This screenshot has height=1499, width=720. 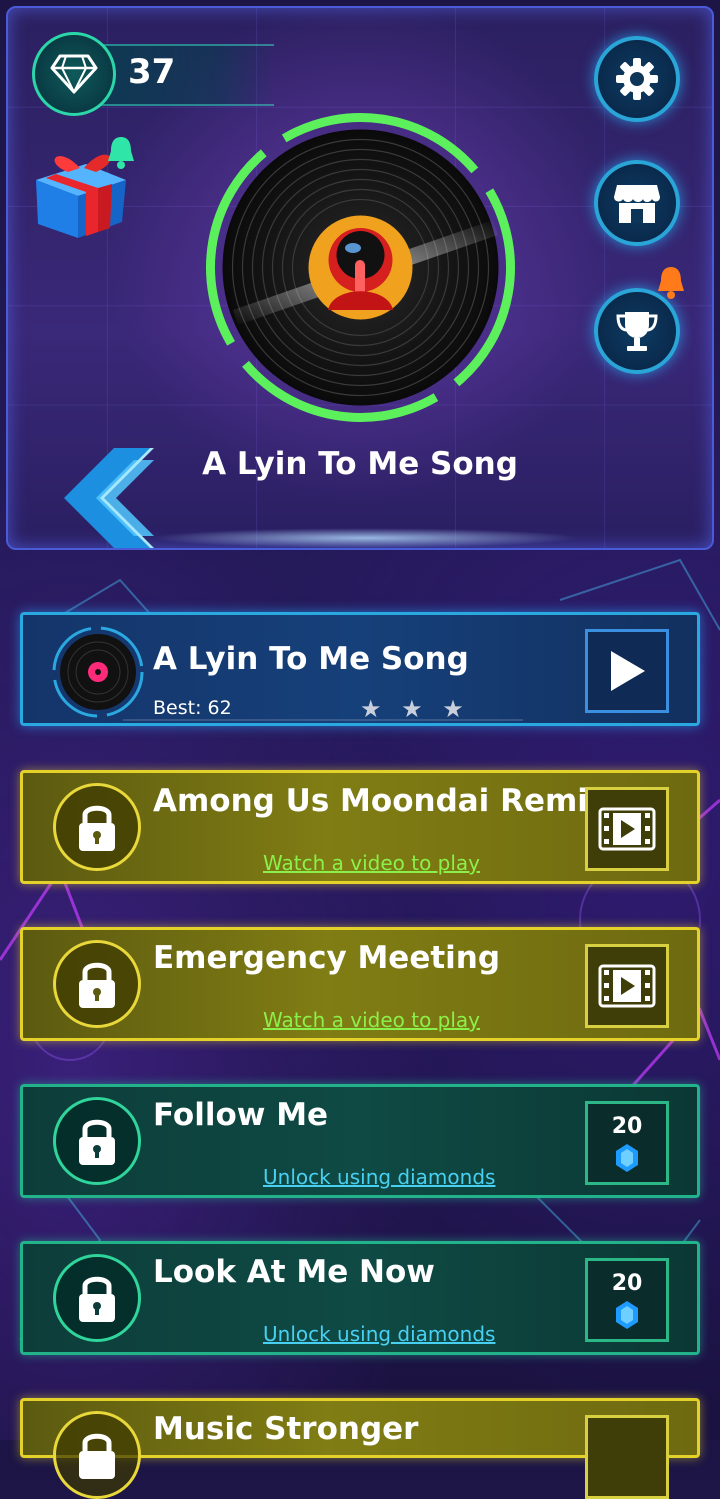 What do you see at coordinates (360, 1298) in the screenshot?
I see `song-row-locked-diamonds: Look At Me Now Unlock using diamonds 20` at bounding box center [360, 1298].